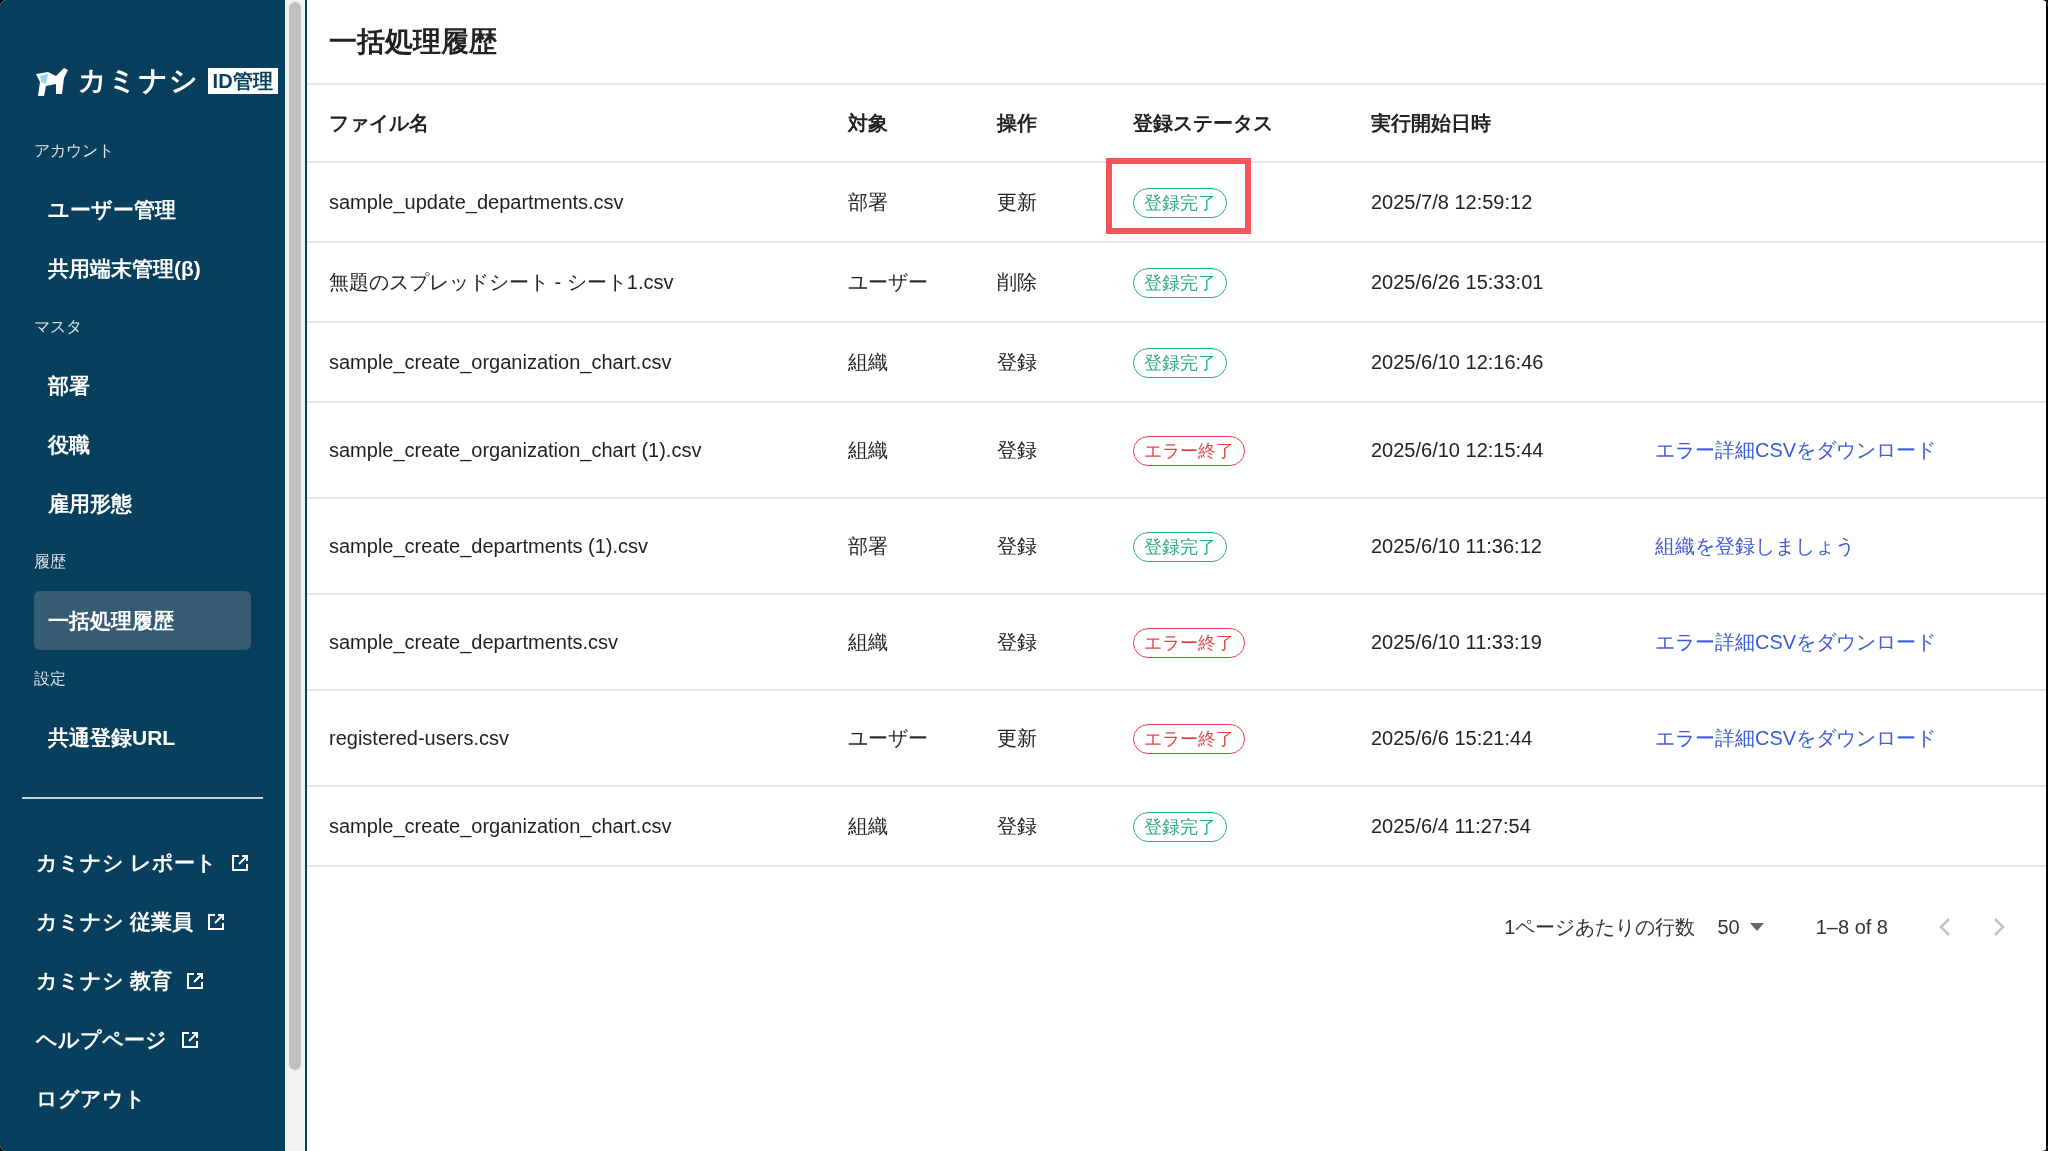 The width and height of the screenshot is (2048, 1151). I want to click on sidebar-link: カミナシ 従業員, so click(130, 921).